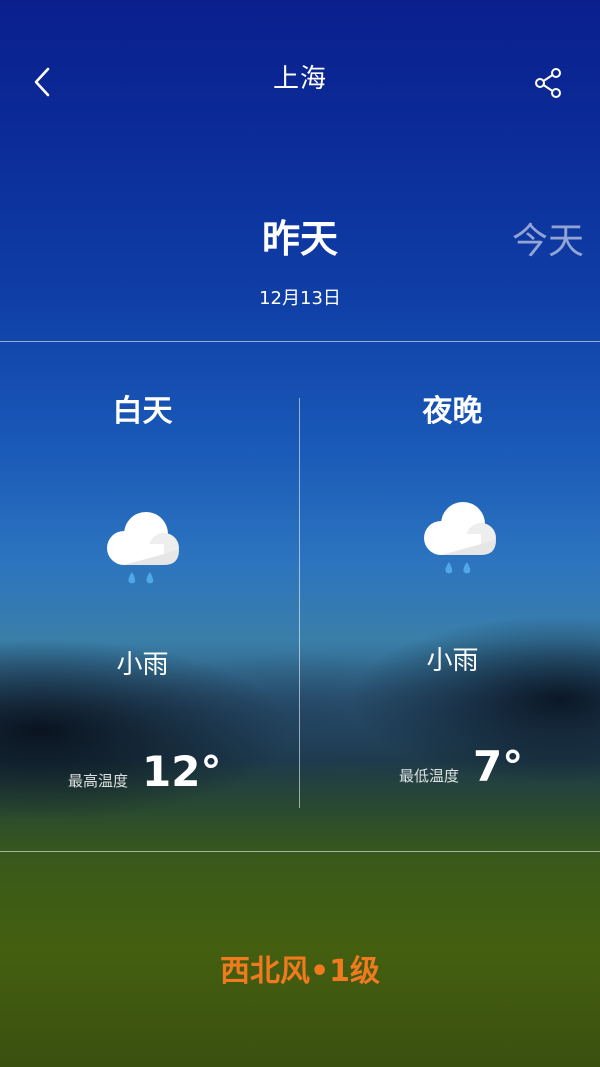 Image resolution: width=600 pixels, height=1067 pixels. What do you see at coordinates (452, 411) in the screenshot?
I see `night-title: 夜晚` at bounding box center [452, 411].